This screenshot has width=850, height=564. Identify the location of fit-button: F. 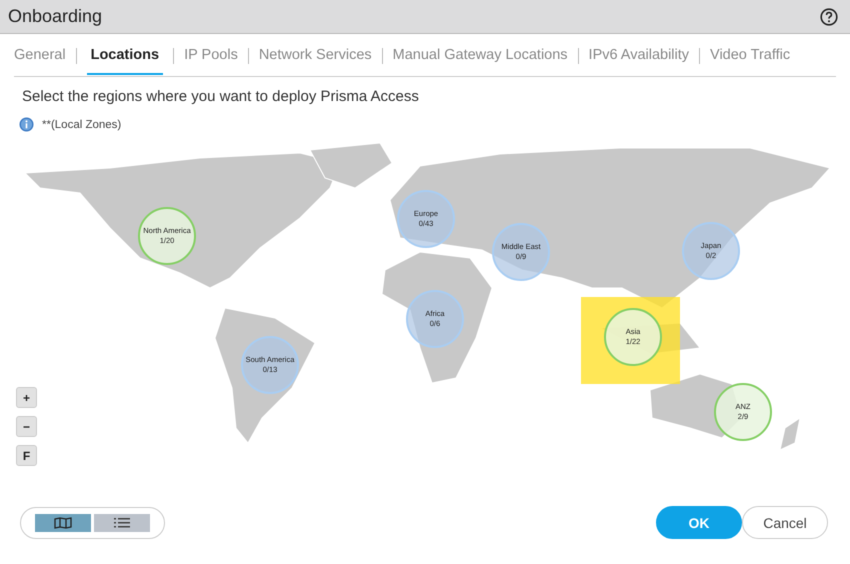
(26, 455).